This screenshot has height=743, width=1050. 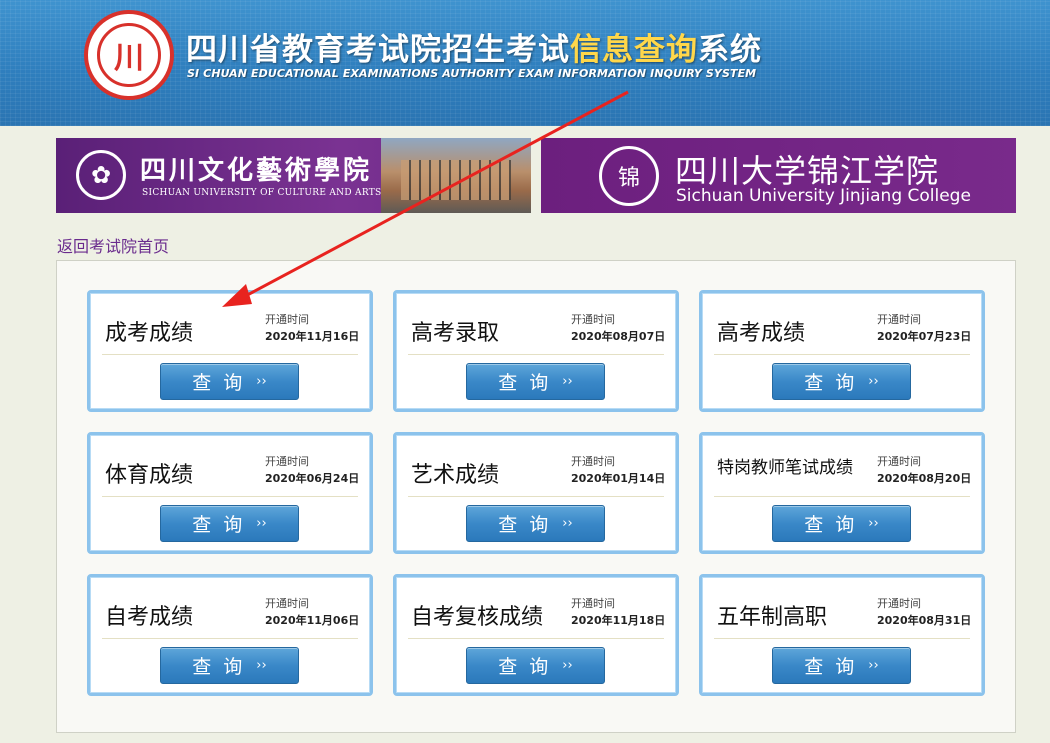 I want to click on site-title-tail: 系统, so click(x=730, y=50).